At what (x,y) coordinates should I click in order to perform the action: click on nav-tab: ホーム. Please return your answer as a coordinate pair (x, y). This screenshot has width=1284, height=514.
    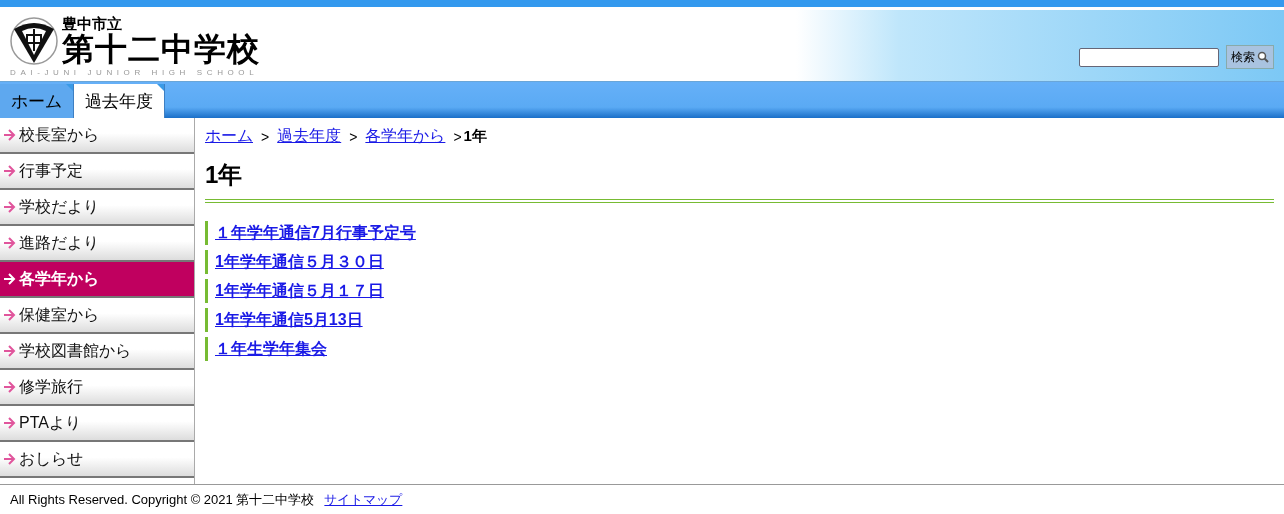
    Looking at the image, I should click on (37, 101).